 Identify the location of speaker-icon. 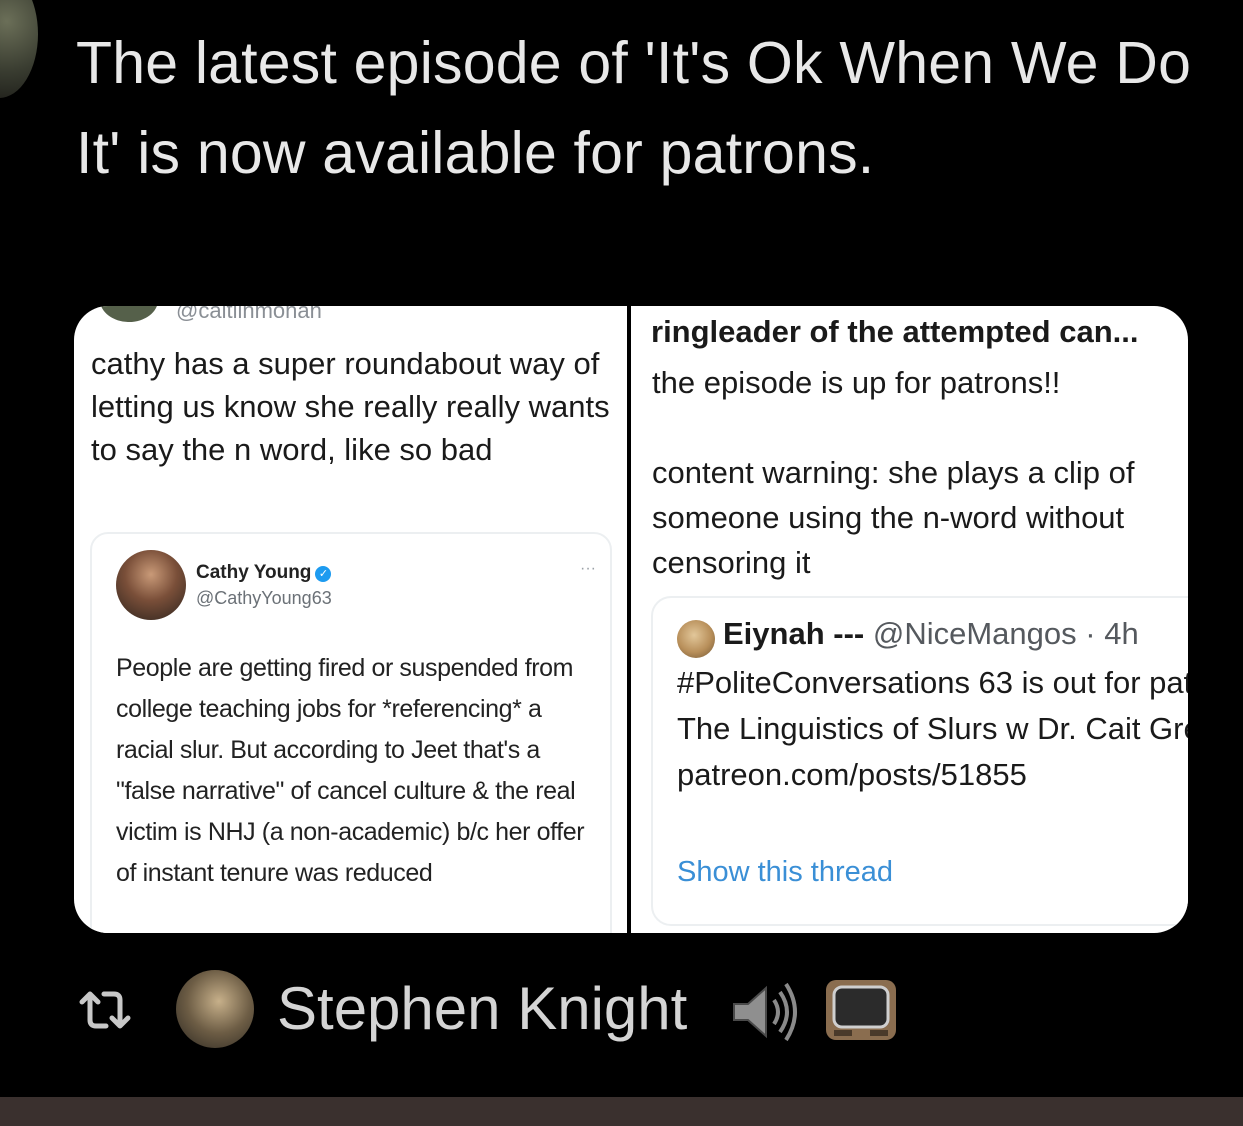
(765, 1012).